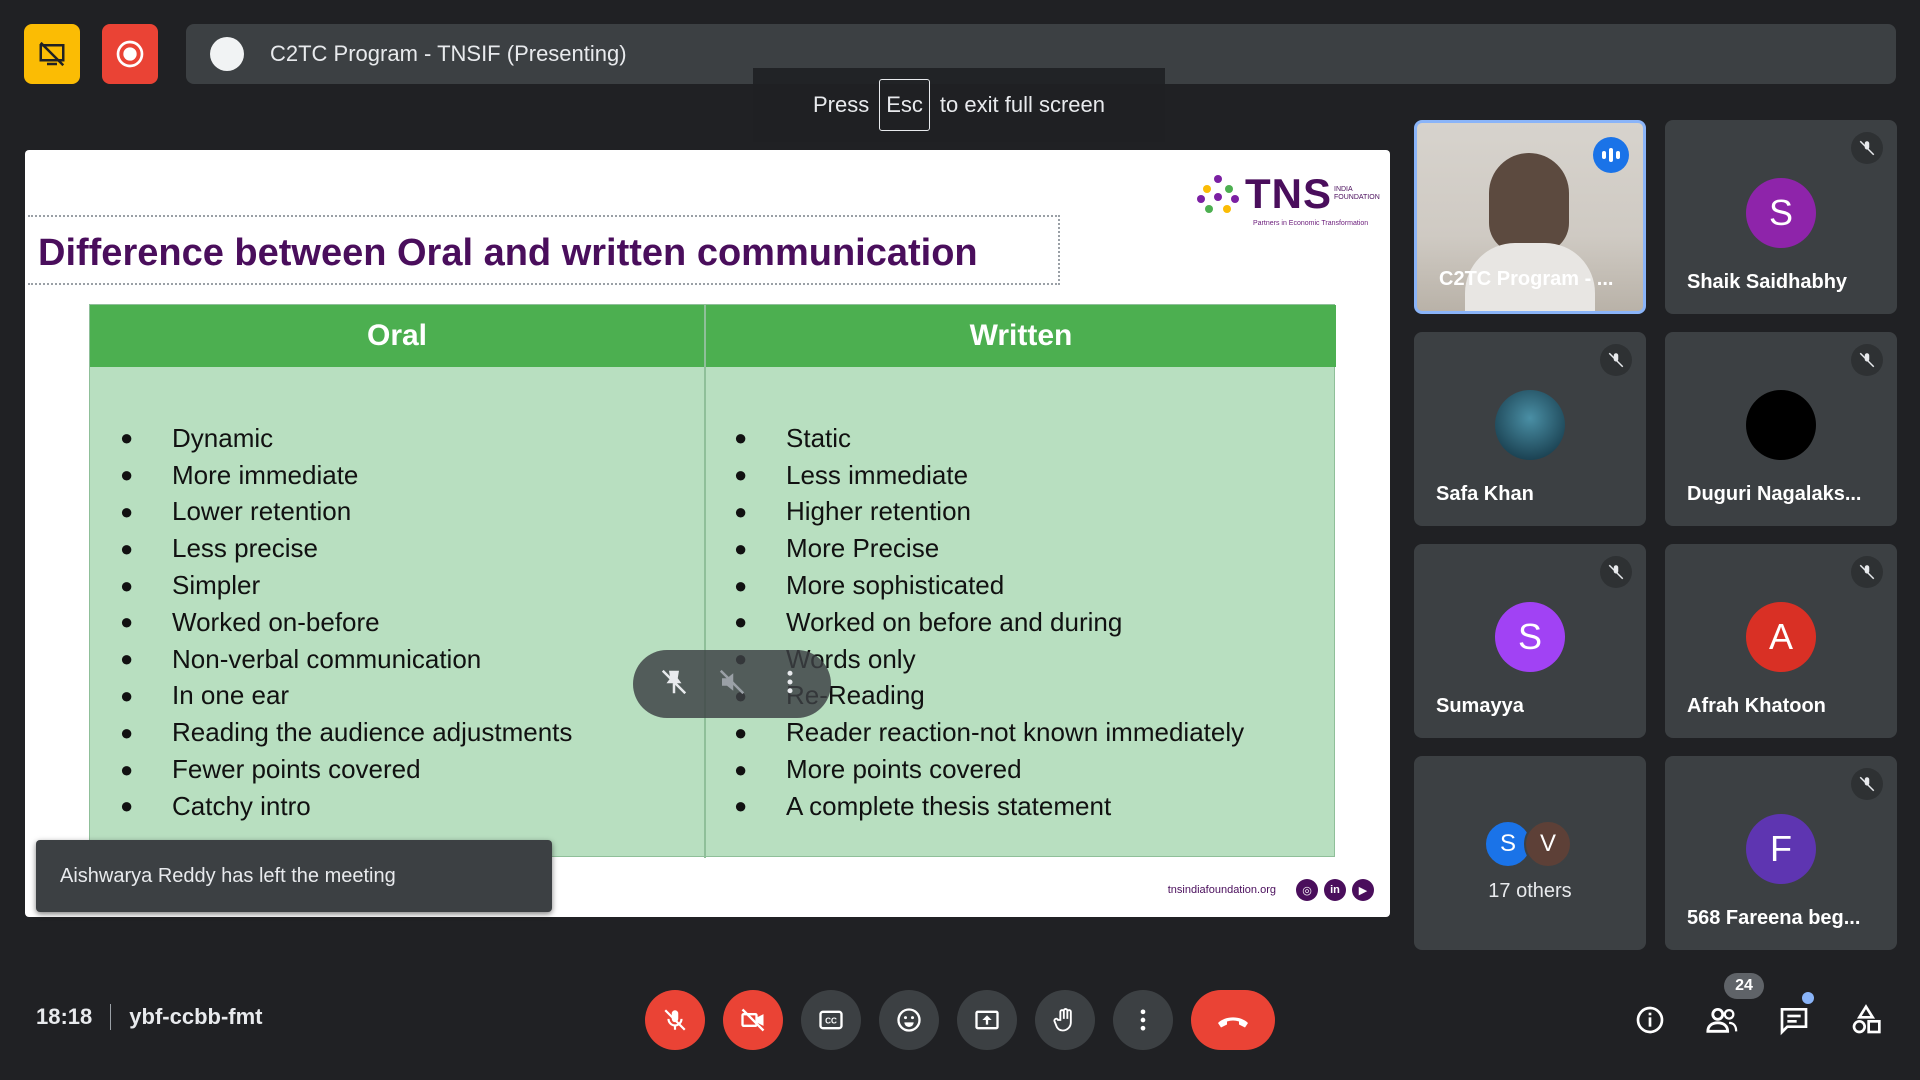 The height and width of the screenshot is (1080, 1920). Describe the element at coordinates (837, 548) in the screenshot. I see `list-item: ● More Precise` at that location.